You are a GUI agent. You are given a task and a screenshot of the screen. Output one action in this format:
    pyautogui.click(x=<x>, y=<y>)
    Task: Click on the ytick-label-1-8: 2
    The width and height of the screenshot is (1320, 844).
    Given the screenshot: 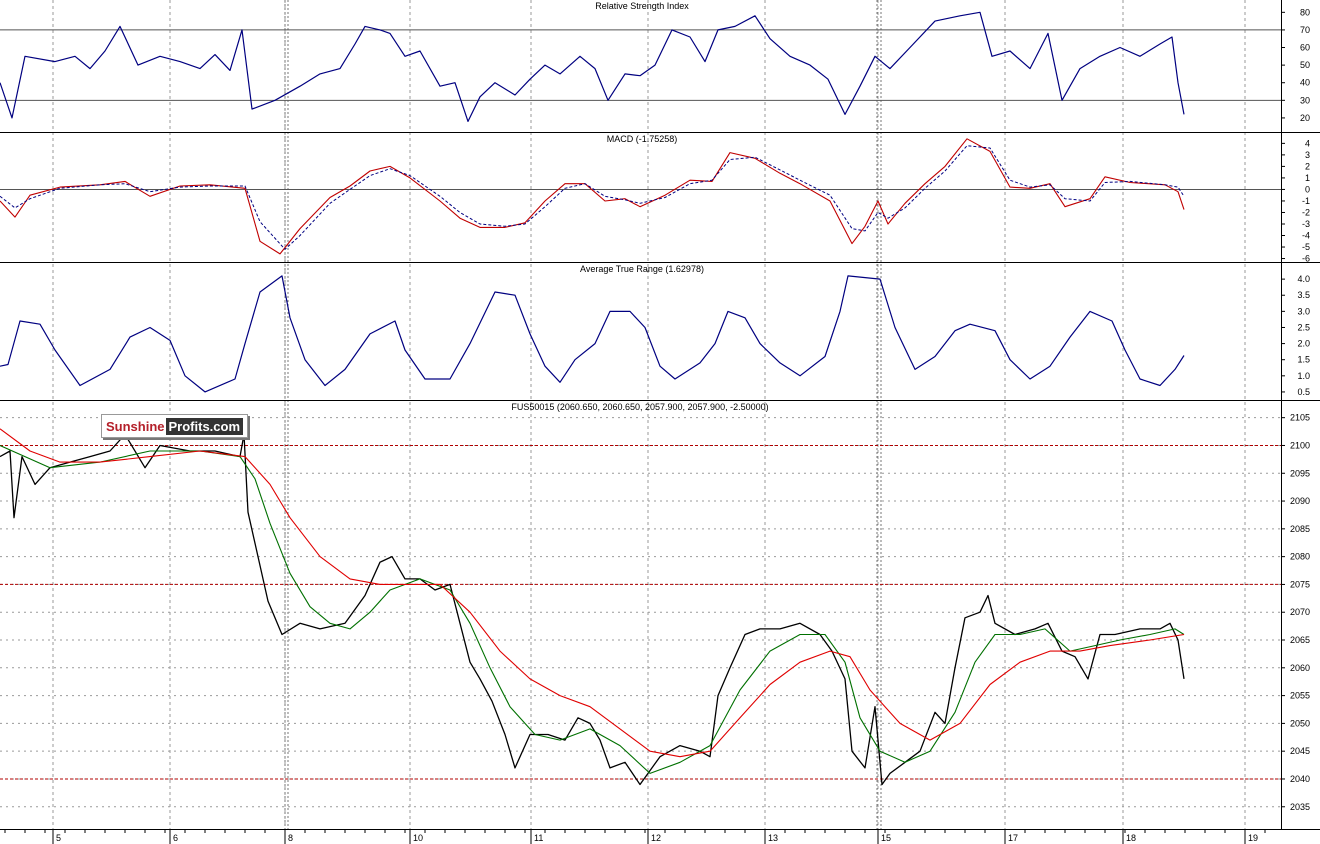 What is the action you would take?
    pyautogui.click(x=1307, y=166)
    